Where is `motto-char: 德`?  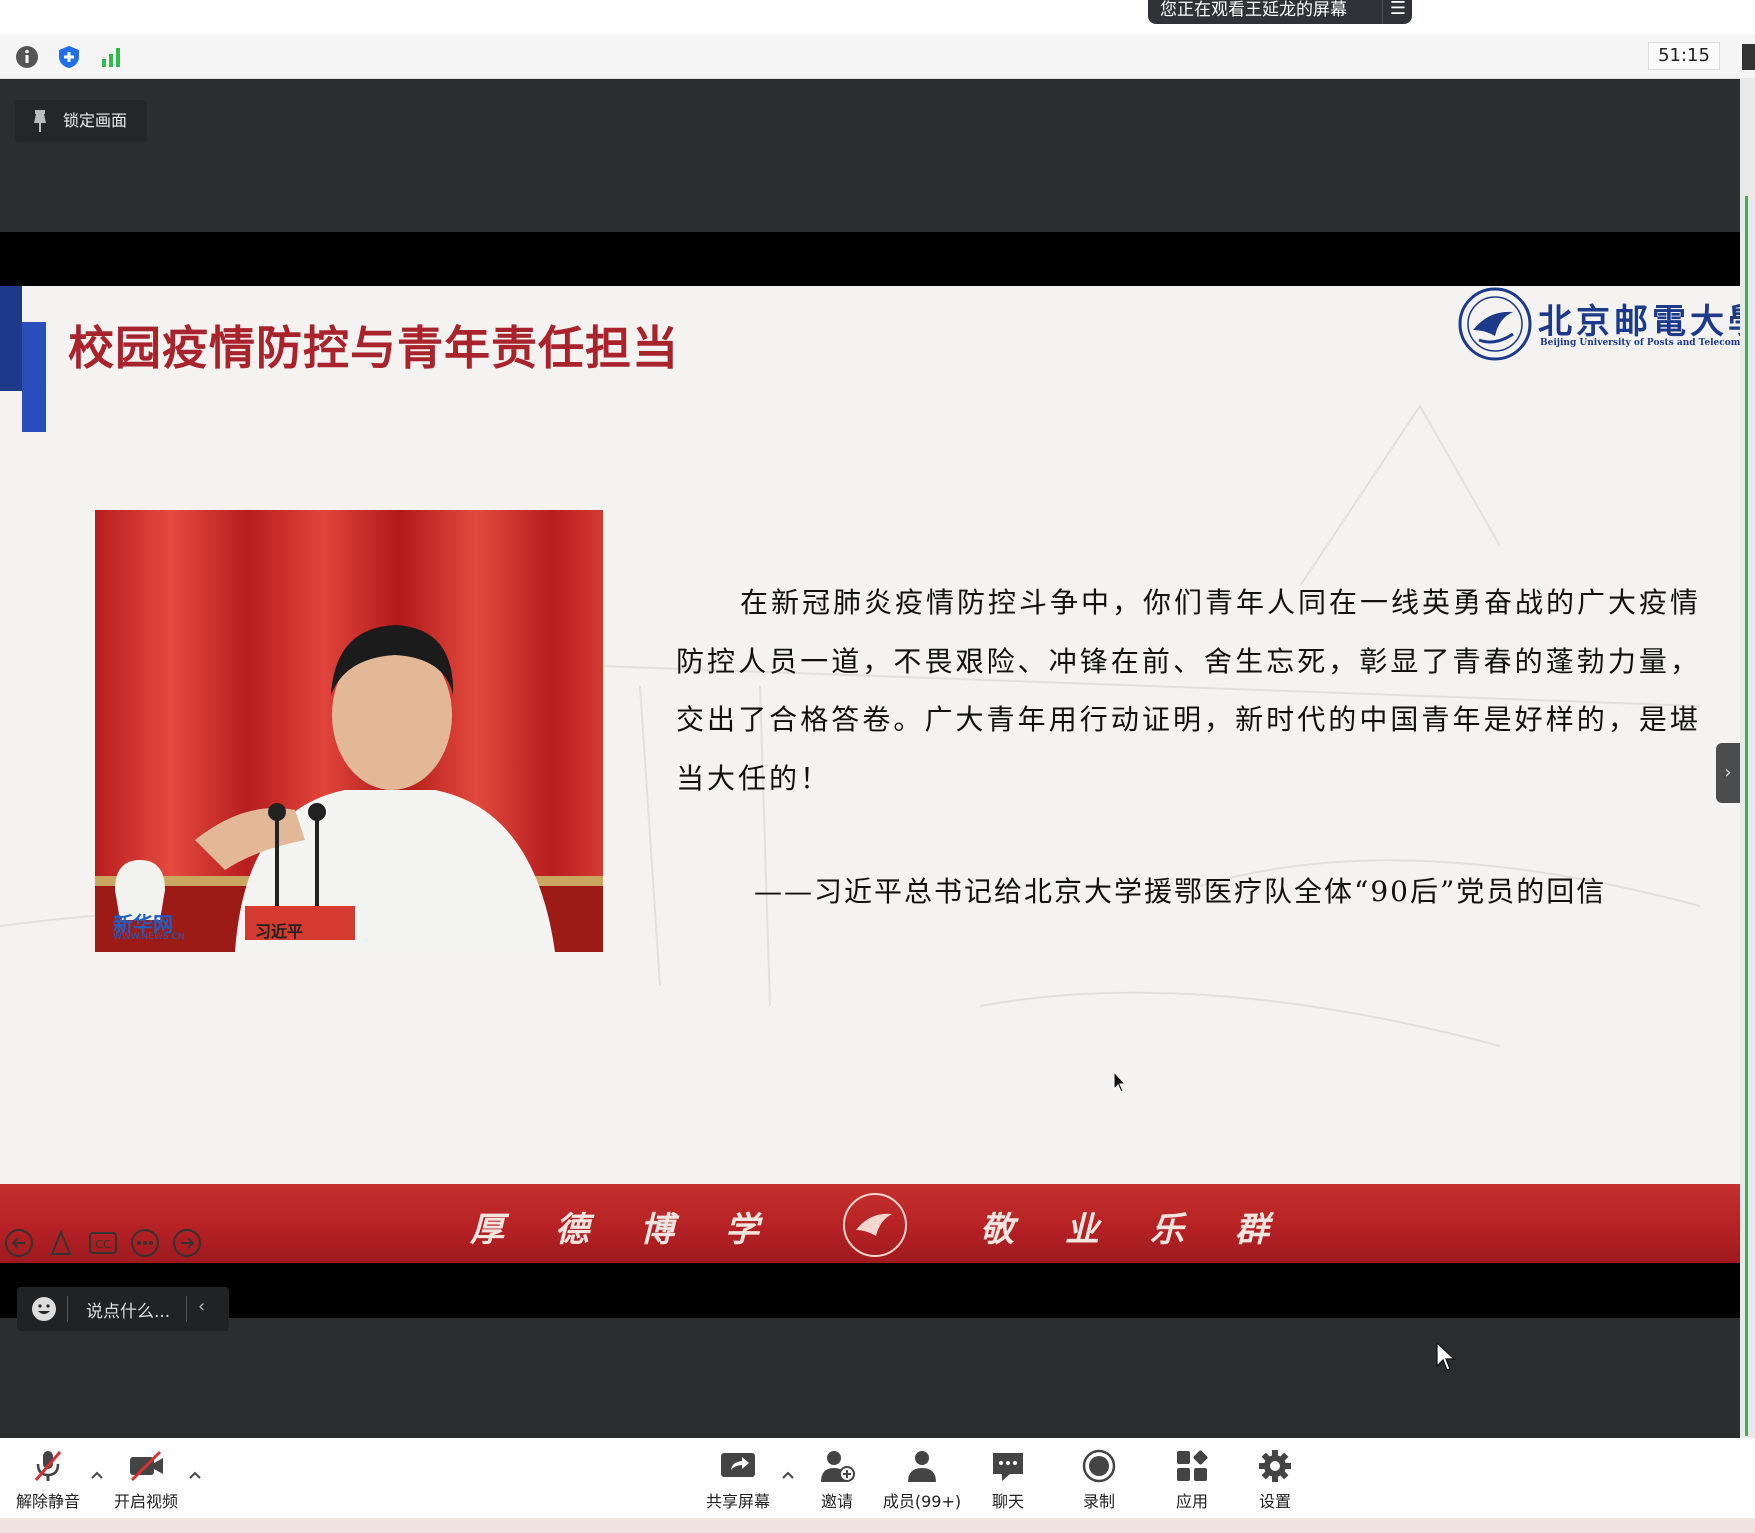
motto-char: 德 is located at coordinates (572, 1230).